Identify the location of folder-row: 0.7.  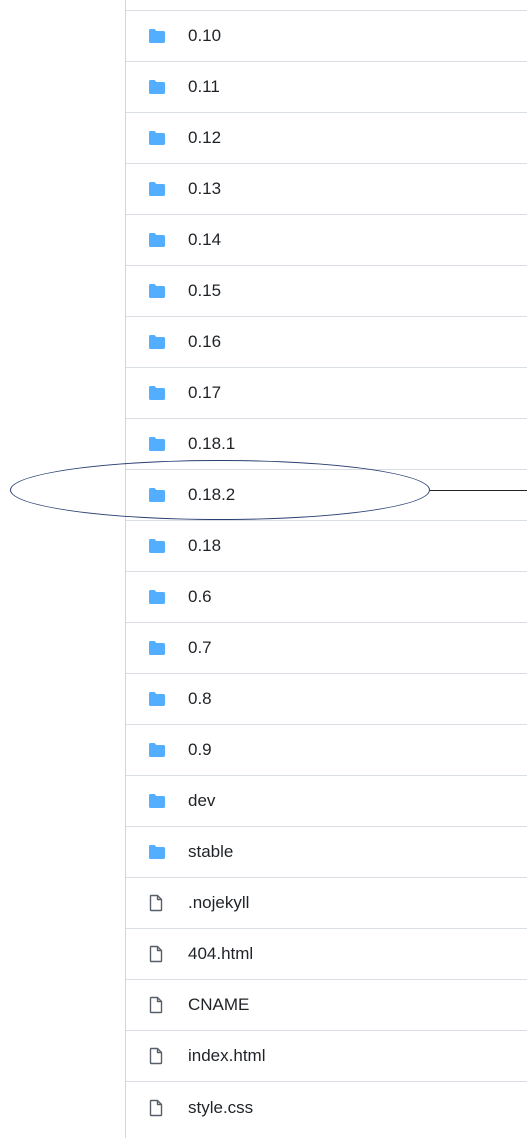
(326, 648).